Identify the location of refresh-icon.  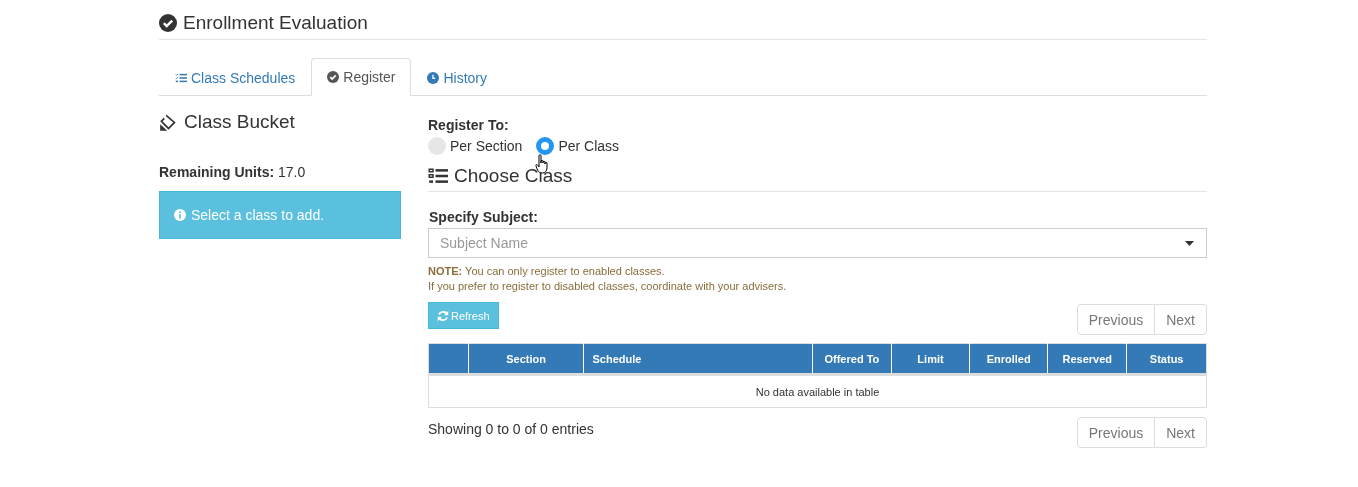
(443, 315).